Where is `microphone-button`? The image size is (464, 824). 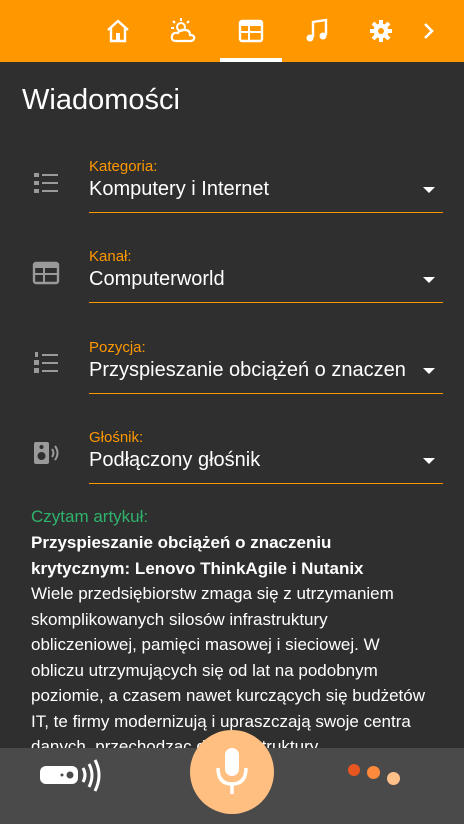 microphone-button is located at coordinates (232, 772).